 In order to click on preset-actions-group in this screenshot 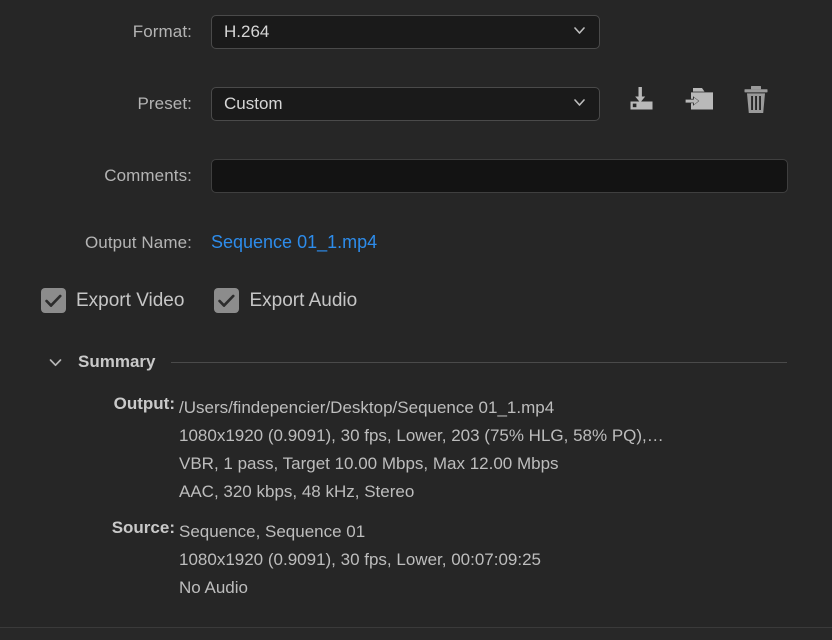, I will do `click(700, 102)`.